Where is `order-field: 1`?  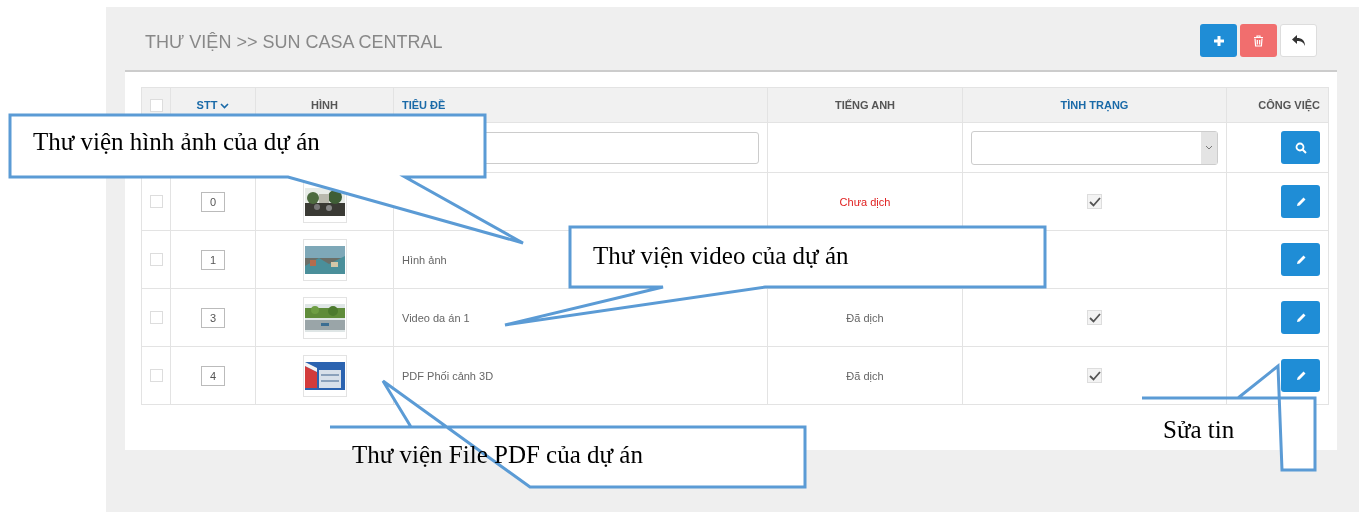
order-field: 1 is located at coordinates (213, 259).